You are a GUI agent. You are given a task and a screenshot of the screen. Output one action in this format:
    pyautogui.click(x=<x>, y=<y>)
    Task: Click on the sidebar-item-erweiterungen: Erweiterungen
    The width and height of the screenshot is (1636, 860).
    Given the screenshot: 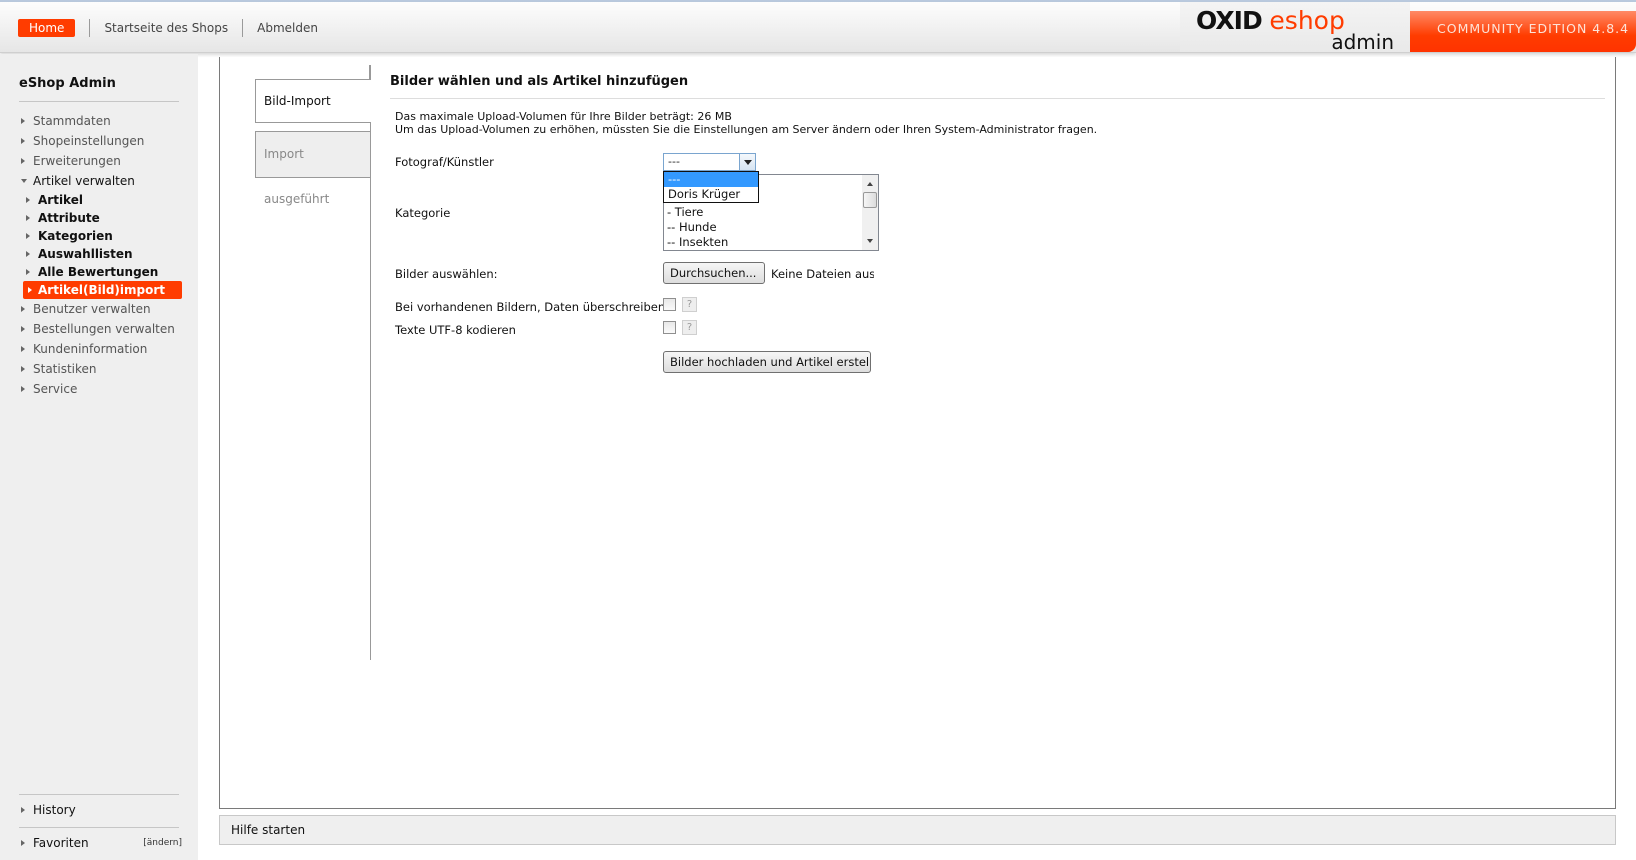 What is the action you would take?
    pyautogui.click(x=101, y=161)
    